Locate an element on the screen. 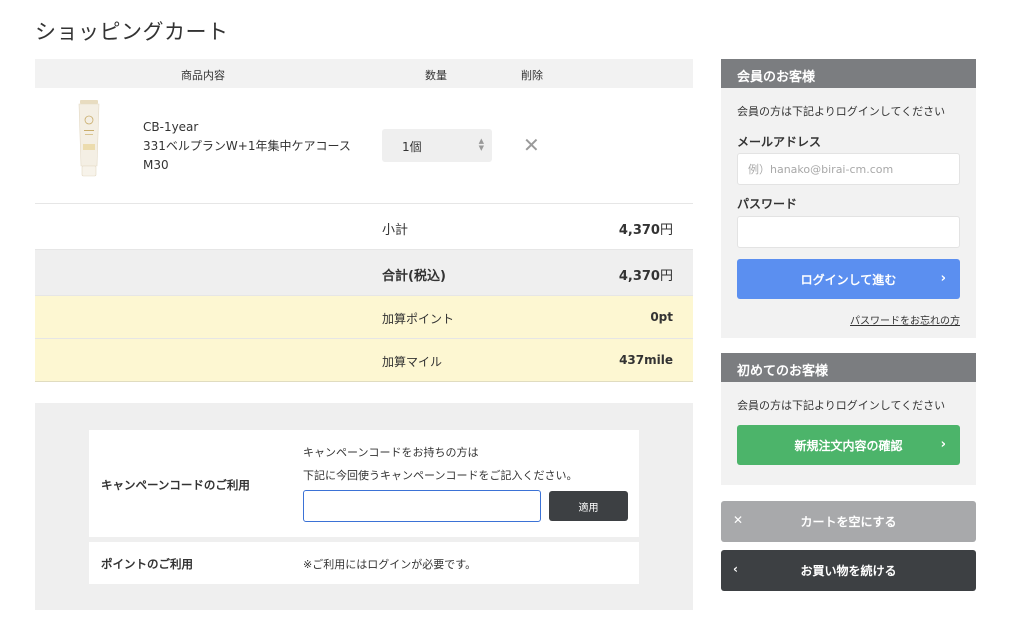  confirm-button-label: 新規注文内容の確認 is located at coordinates (848, 445).